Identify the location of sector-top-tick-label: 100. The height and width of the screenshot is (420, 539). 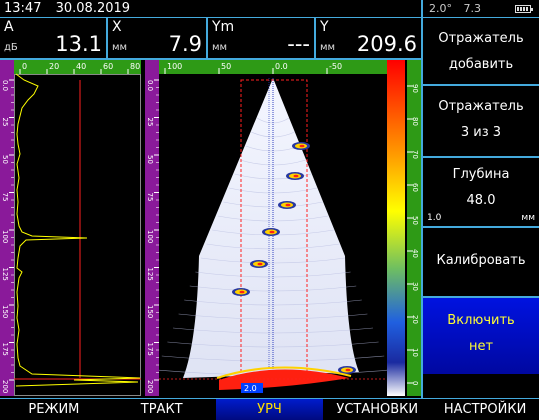
(174, 66).